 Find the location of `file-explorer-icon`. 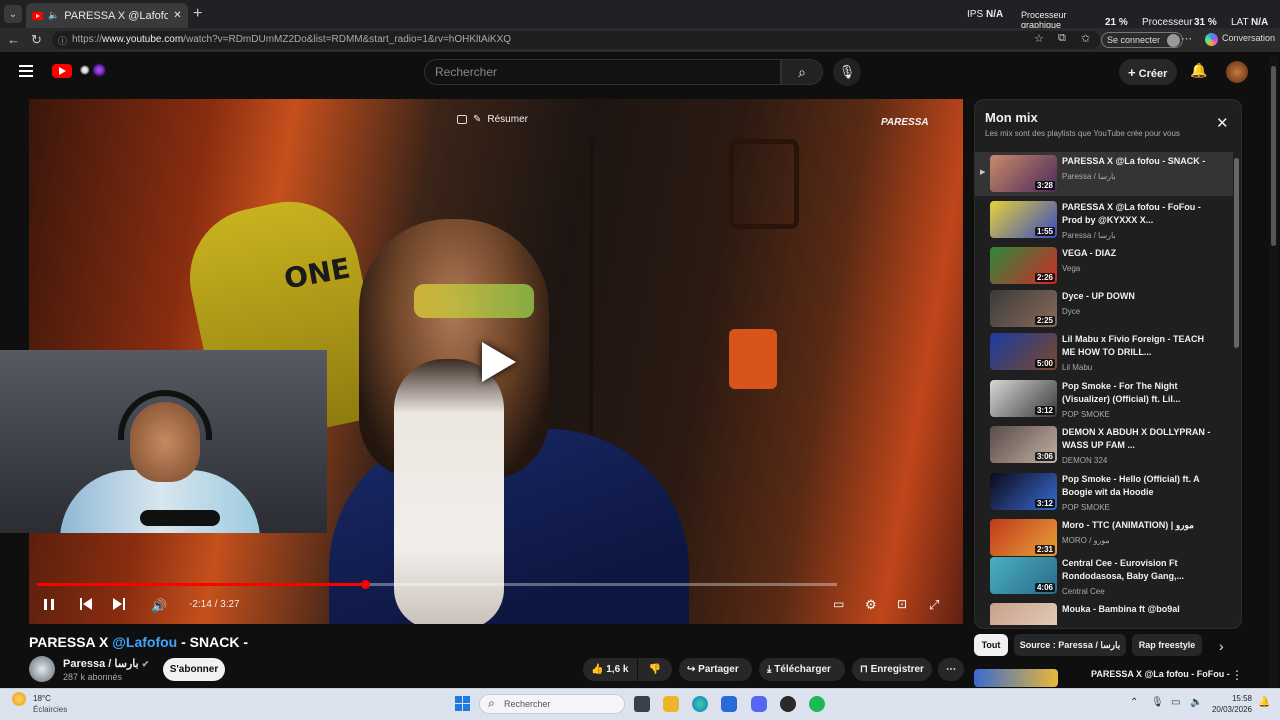

file-explorer-icon is located at coordinates (671, 704).